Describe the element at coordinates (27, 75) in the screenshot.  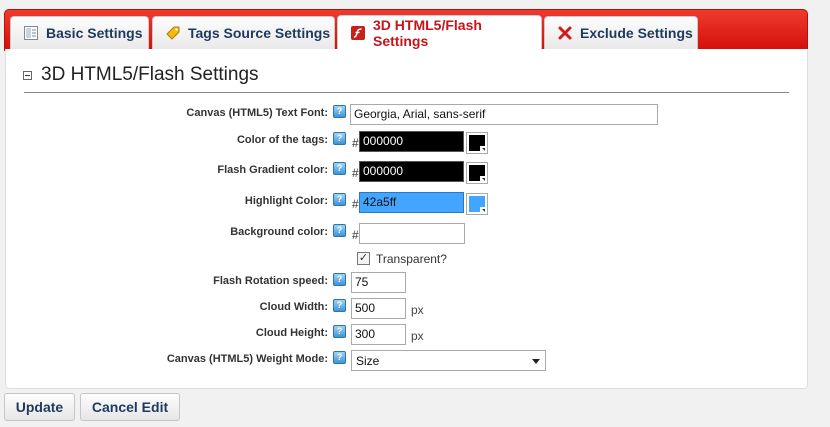
I see `collapse-icon` at that location.